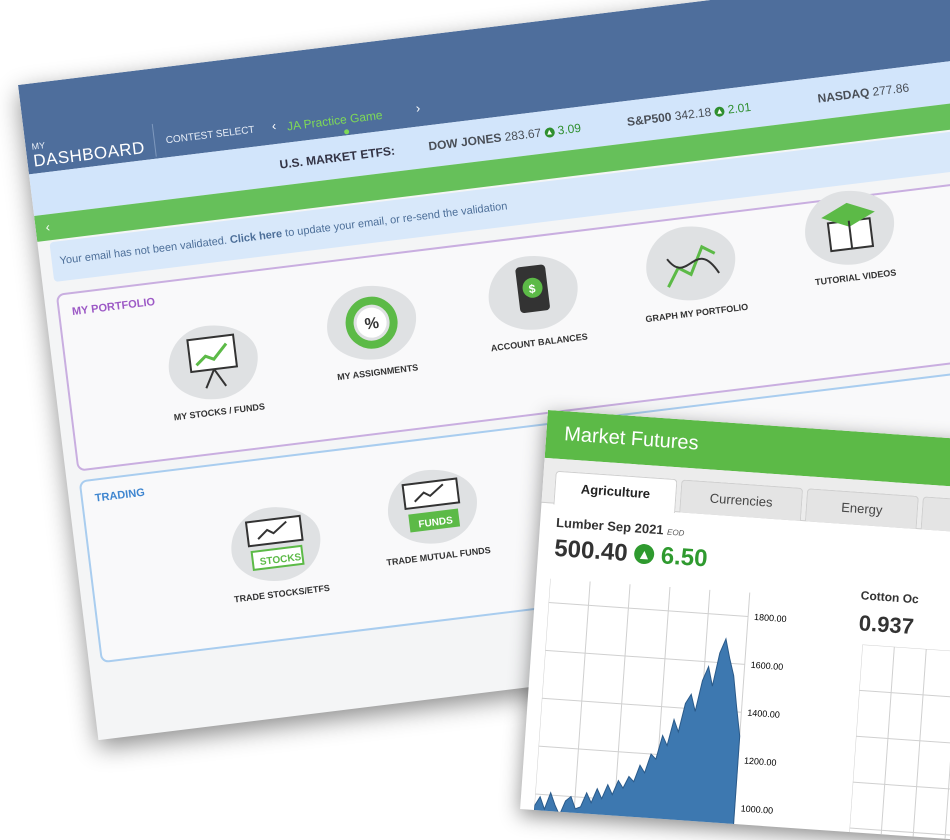 This screenshot has width=950, height=840. I want to click on tile-graph-portfolio: GRAPH MY PORTFOLIO, so click(692, 272).